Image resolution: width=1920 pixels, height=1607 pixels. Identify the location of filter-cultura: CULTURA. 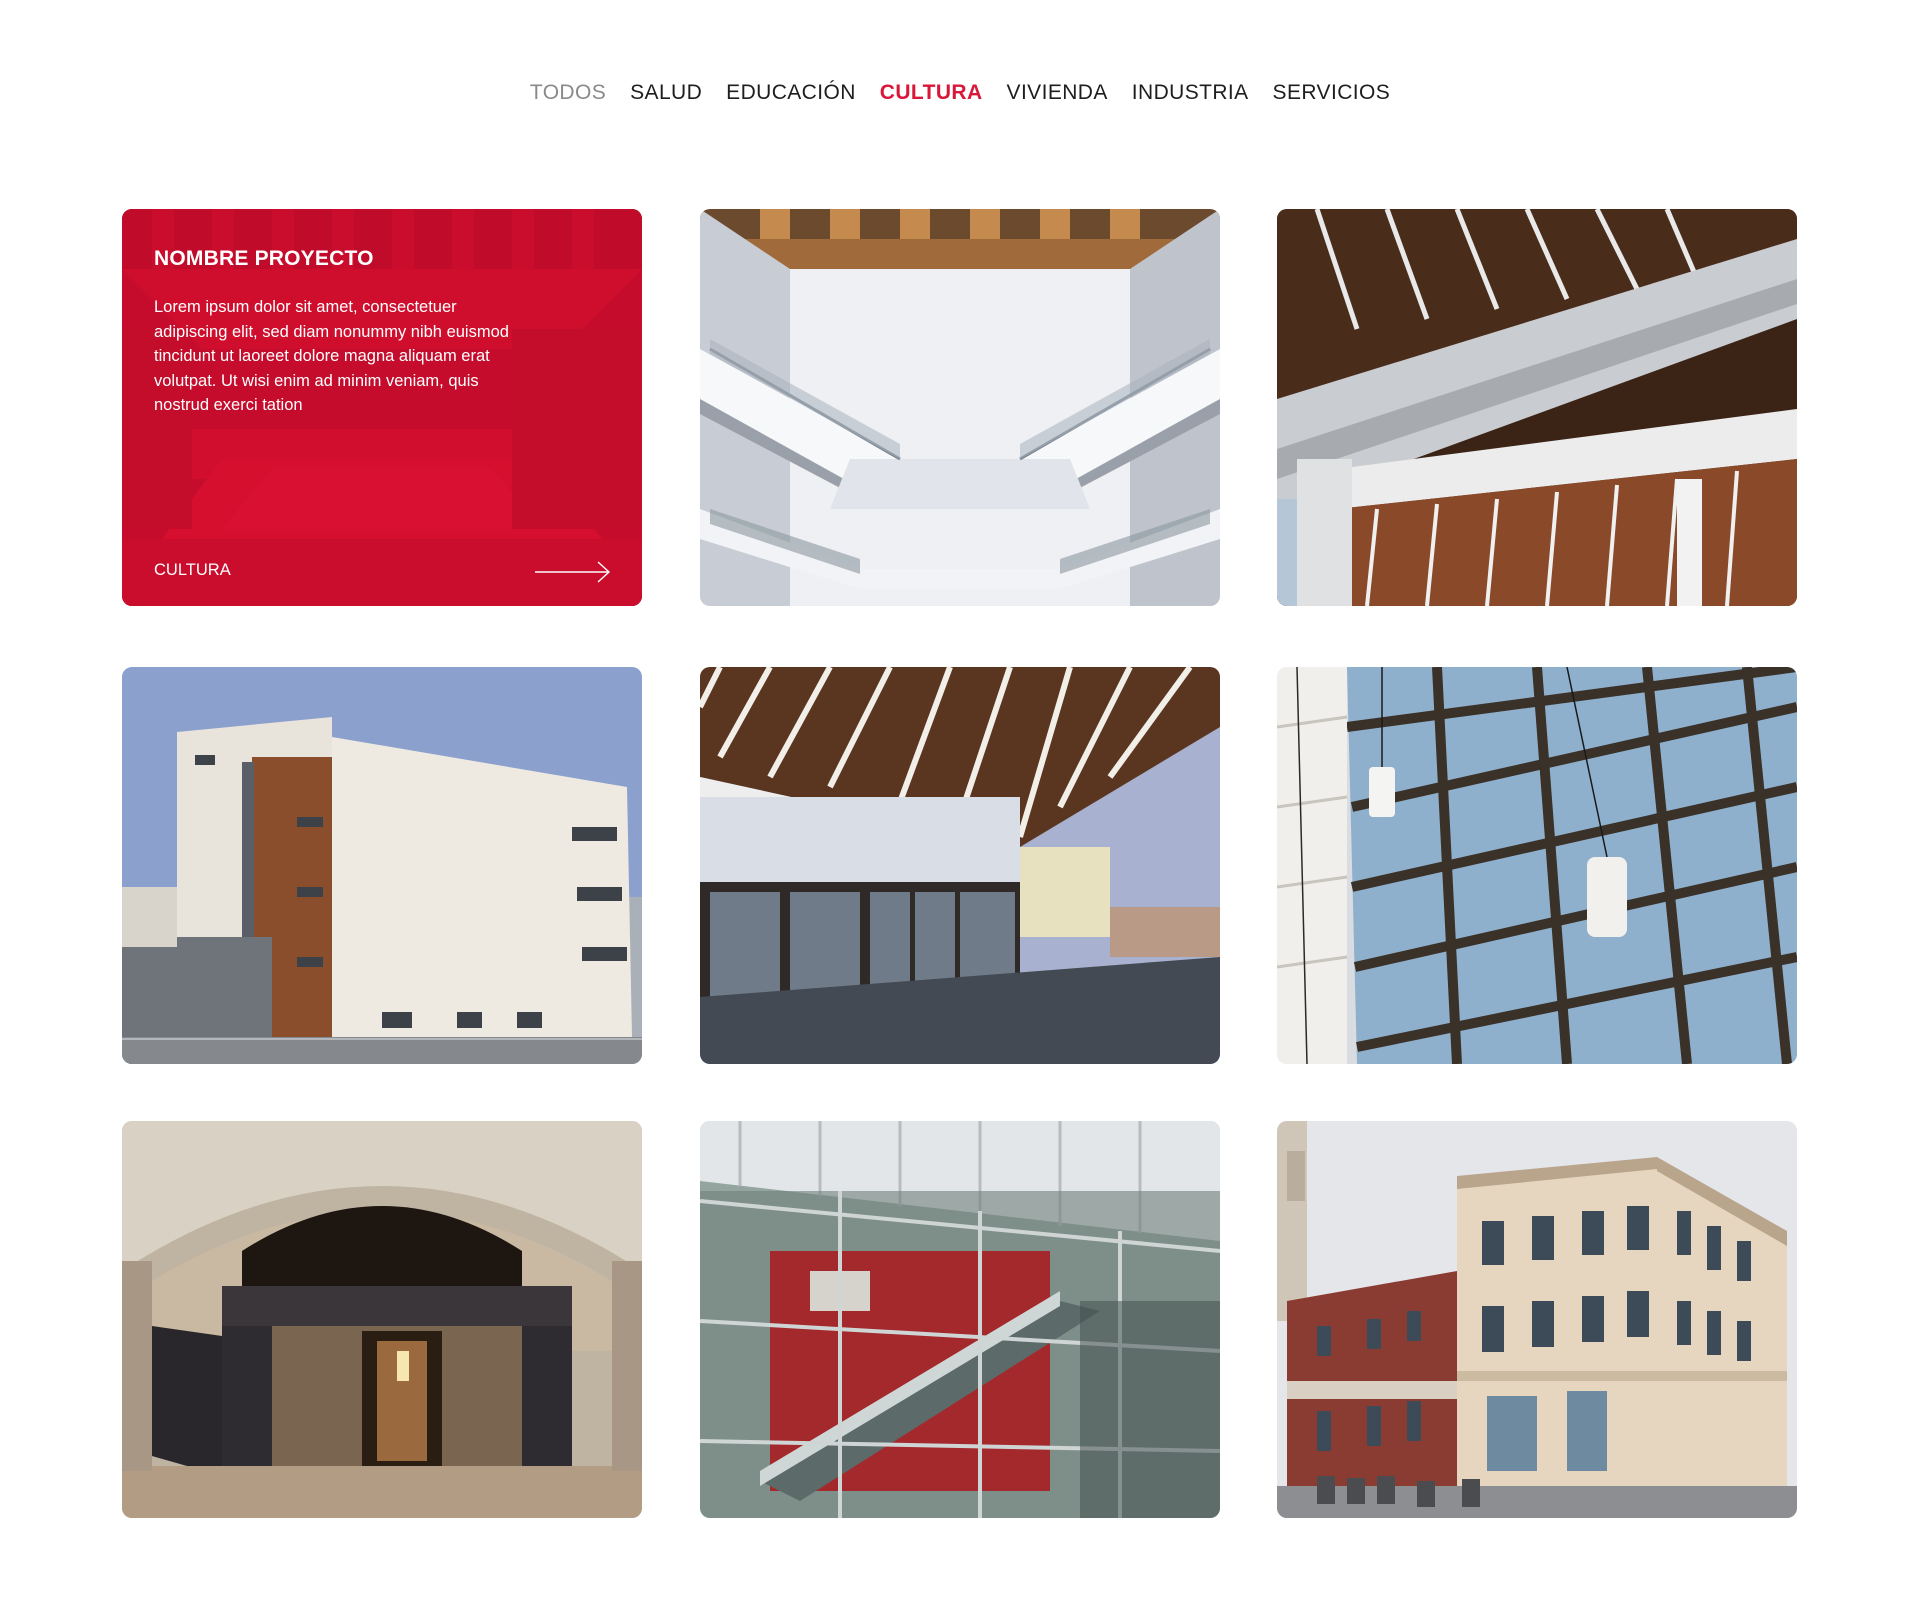
(931, 93).